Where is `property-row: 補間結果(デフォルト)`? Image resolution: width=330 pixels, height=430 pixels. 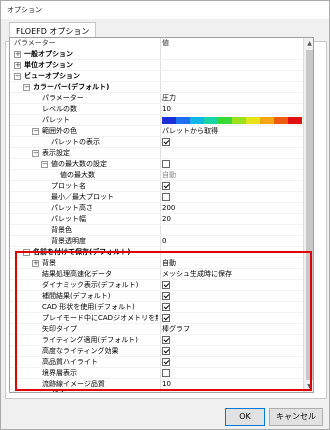 property-row: 補間結果(デフォルト) is located at coordinates (156, 296).